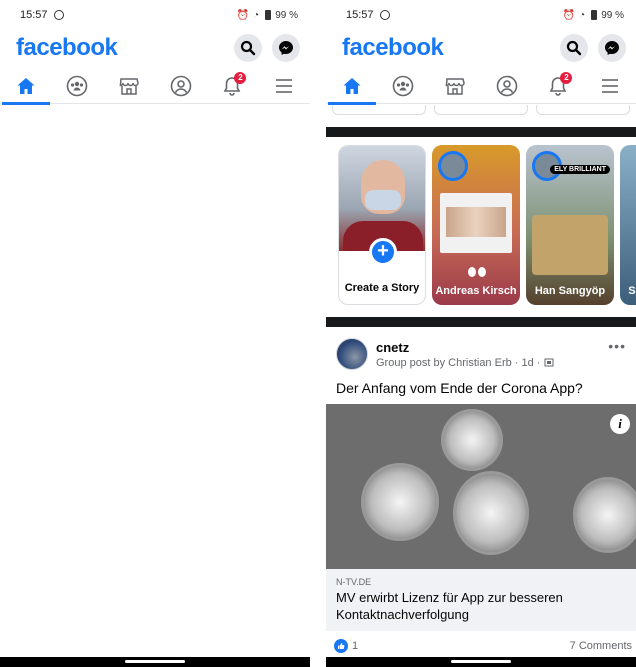 The image size is (636, 667). Describe the element at coordinates (620, 424) in the screenshot. I see `info-icon: i` at that location.